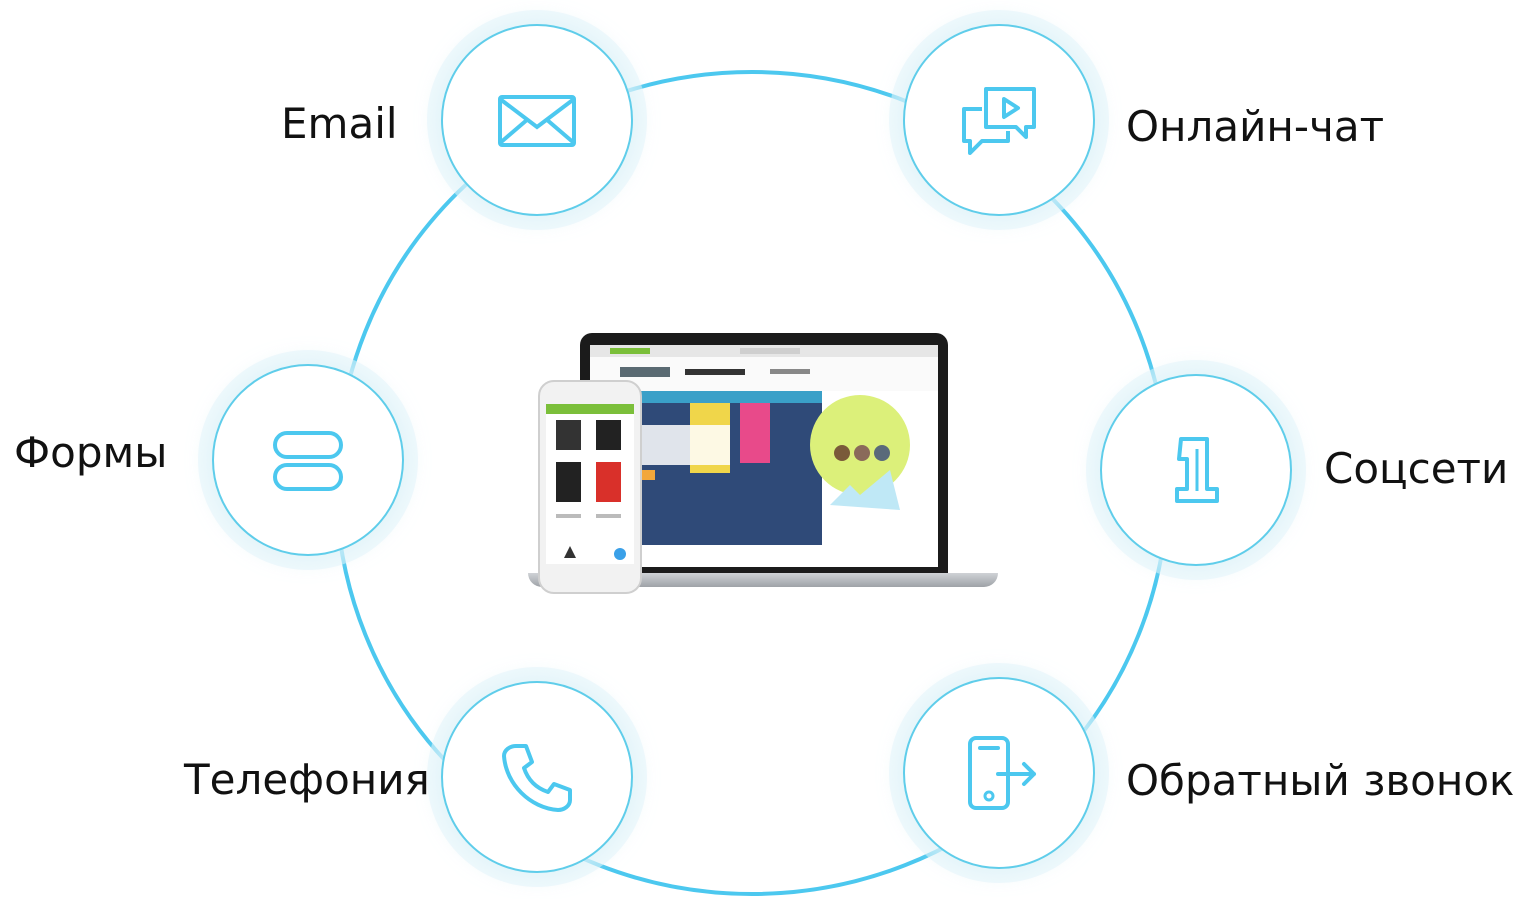 The image size is (1522, 899). What do you see at coordinates (1320, 780) in the screenshot?
I see `callback-label: Обратный звонок` at bounding box center [1320, 780].